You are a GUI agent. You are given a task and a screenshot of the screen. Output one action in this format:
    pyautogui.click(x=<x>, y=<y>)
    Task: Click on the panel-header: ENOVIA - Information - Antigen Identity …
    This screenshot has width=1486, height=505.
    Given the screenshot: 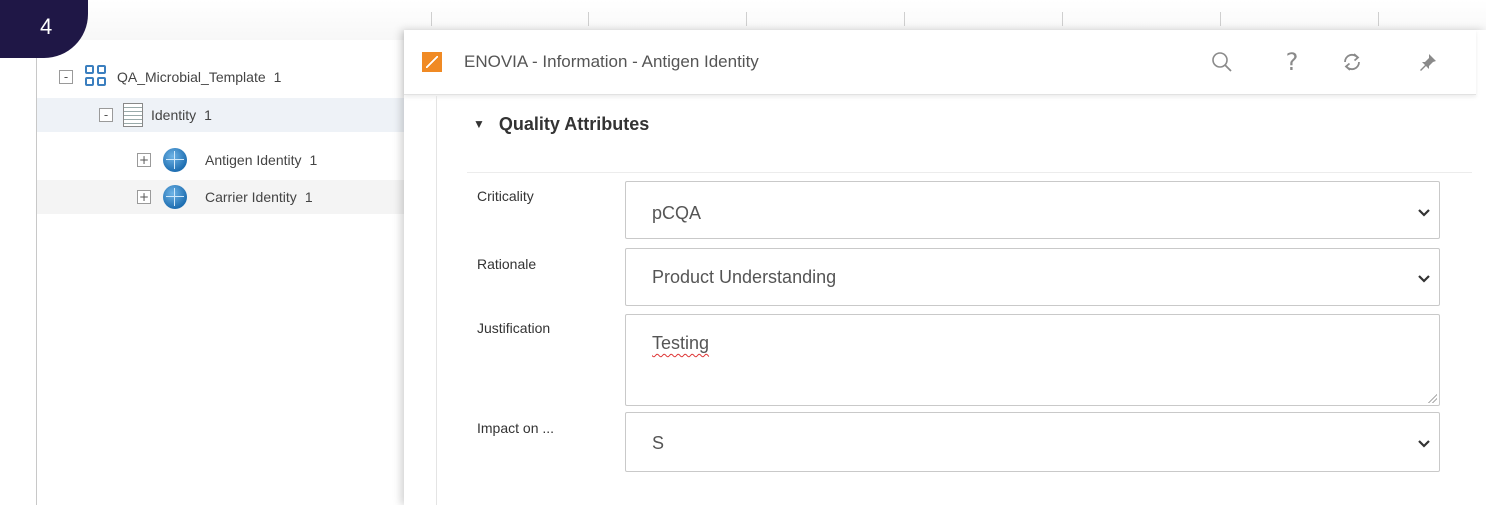 What is the action you would take?
    pyautogui.click(x=940, y=62)
    